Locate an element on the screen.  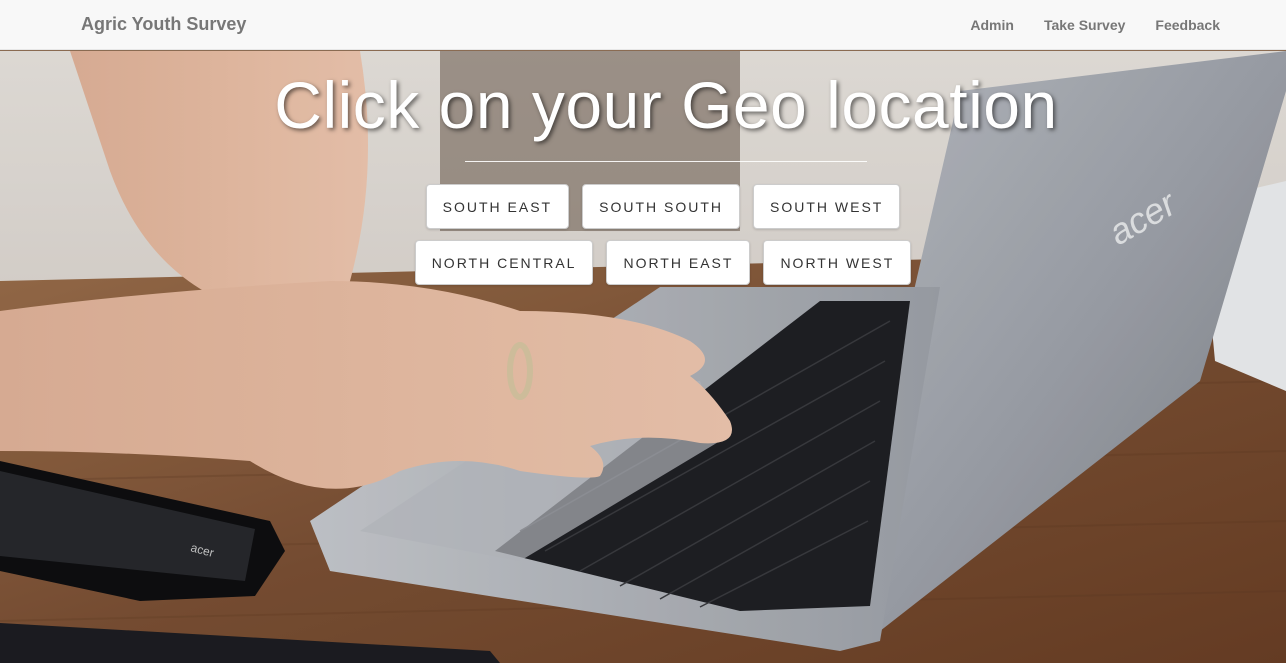
south-east-button: SOUTH EAST is located at coordinates (497, 206).